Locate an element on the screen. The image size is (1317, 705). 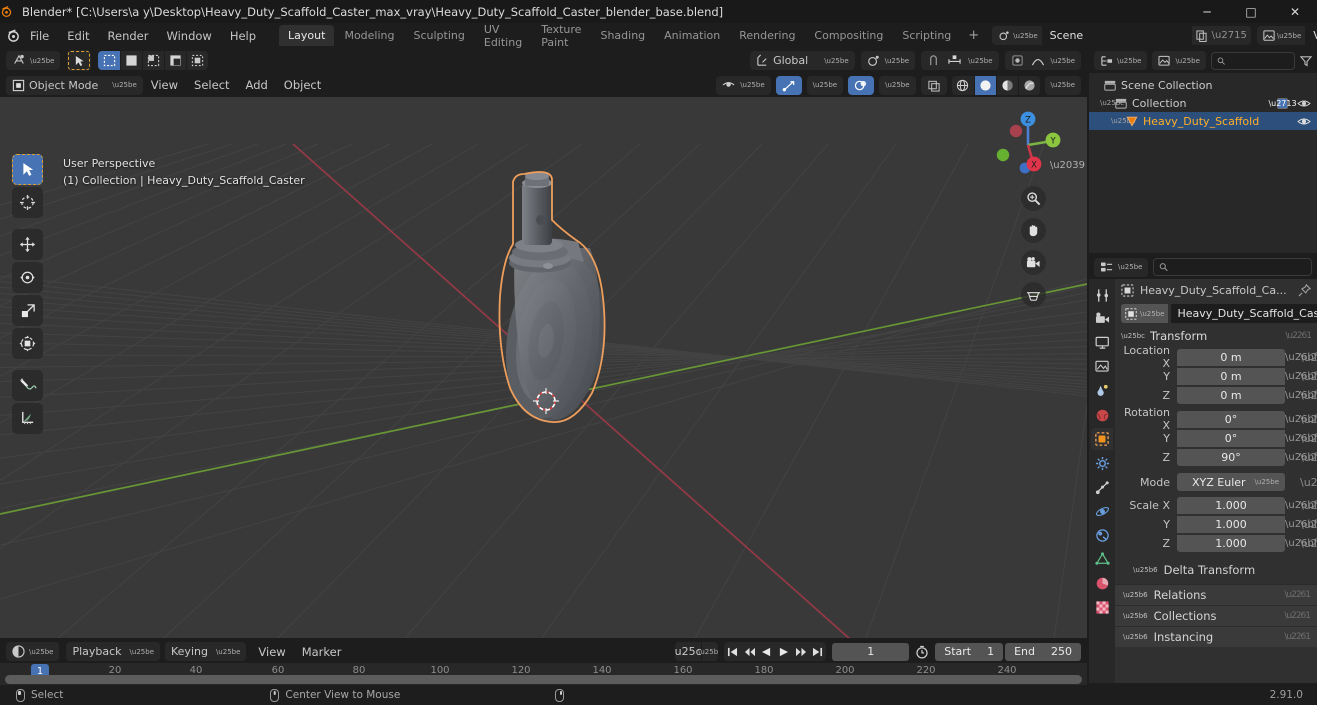
texture-icon is located at coordinates (1102, 607).